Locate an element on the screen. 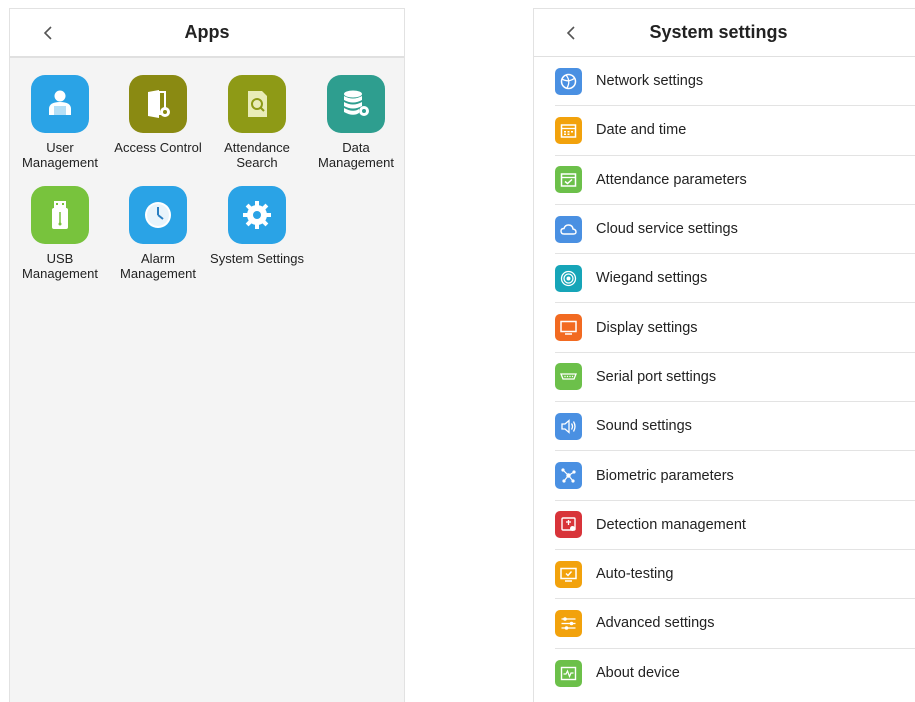  apps-header: Apps is located at coordinates (207, 33).